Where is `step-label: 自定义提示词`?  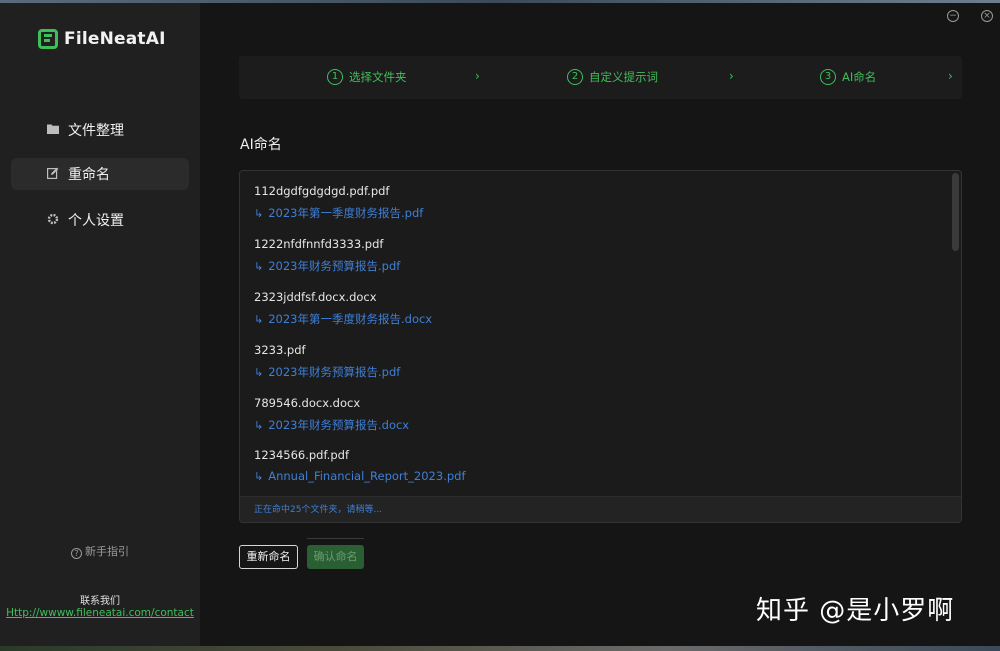
step-label: 自定义提示词 is located at coordinates (623, 77).